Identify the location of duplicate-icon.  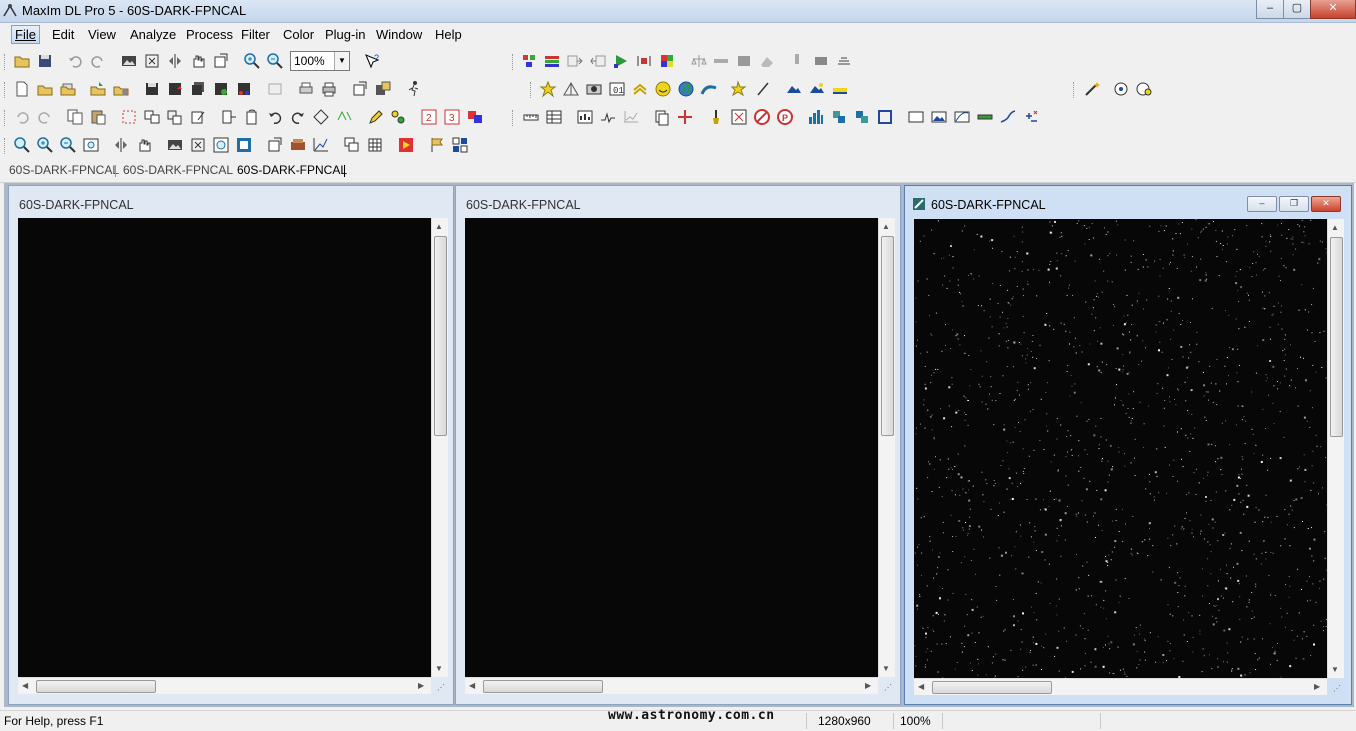
(152, 117).